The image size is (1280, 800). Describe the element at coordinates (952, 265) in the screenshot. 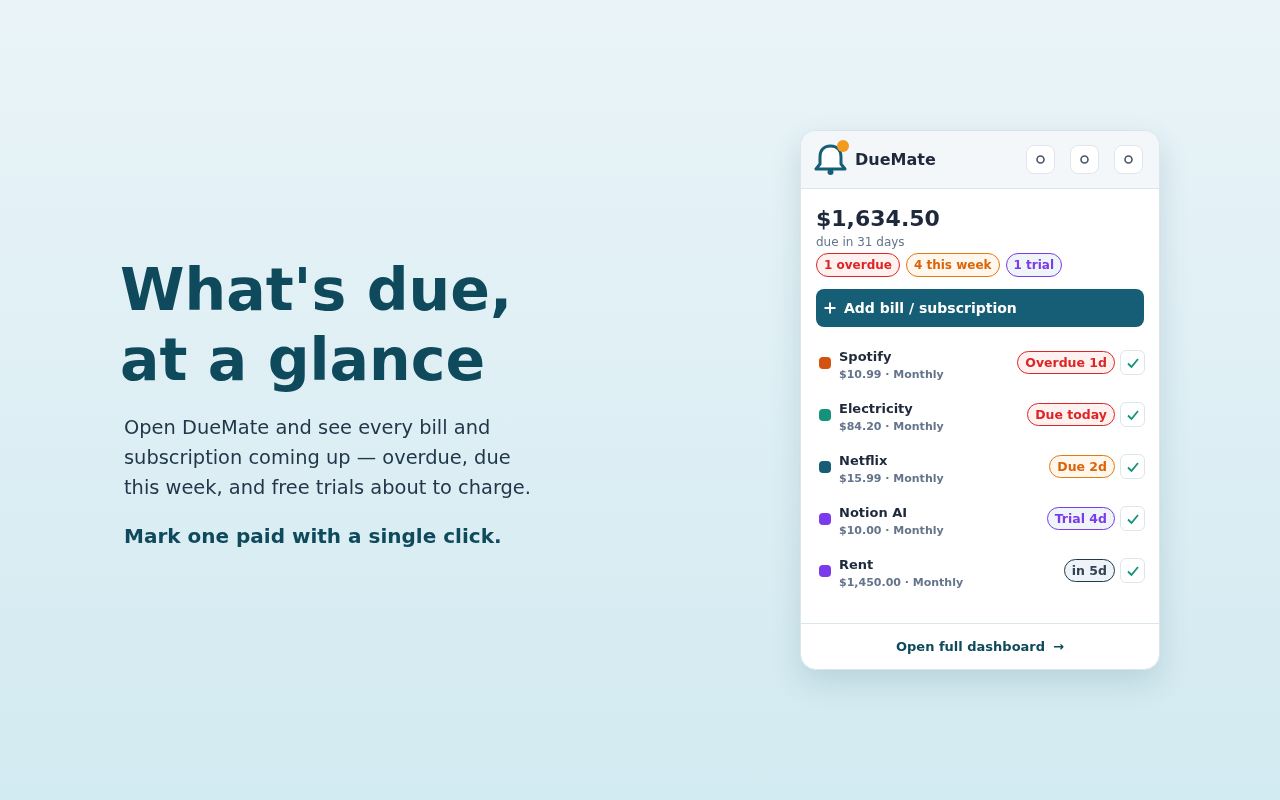

I see `summary-pill: 4 this week` at that location.